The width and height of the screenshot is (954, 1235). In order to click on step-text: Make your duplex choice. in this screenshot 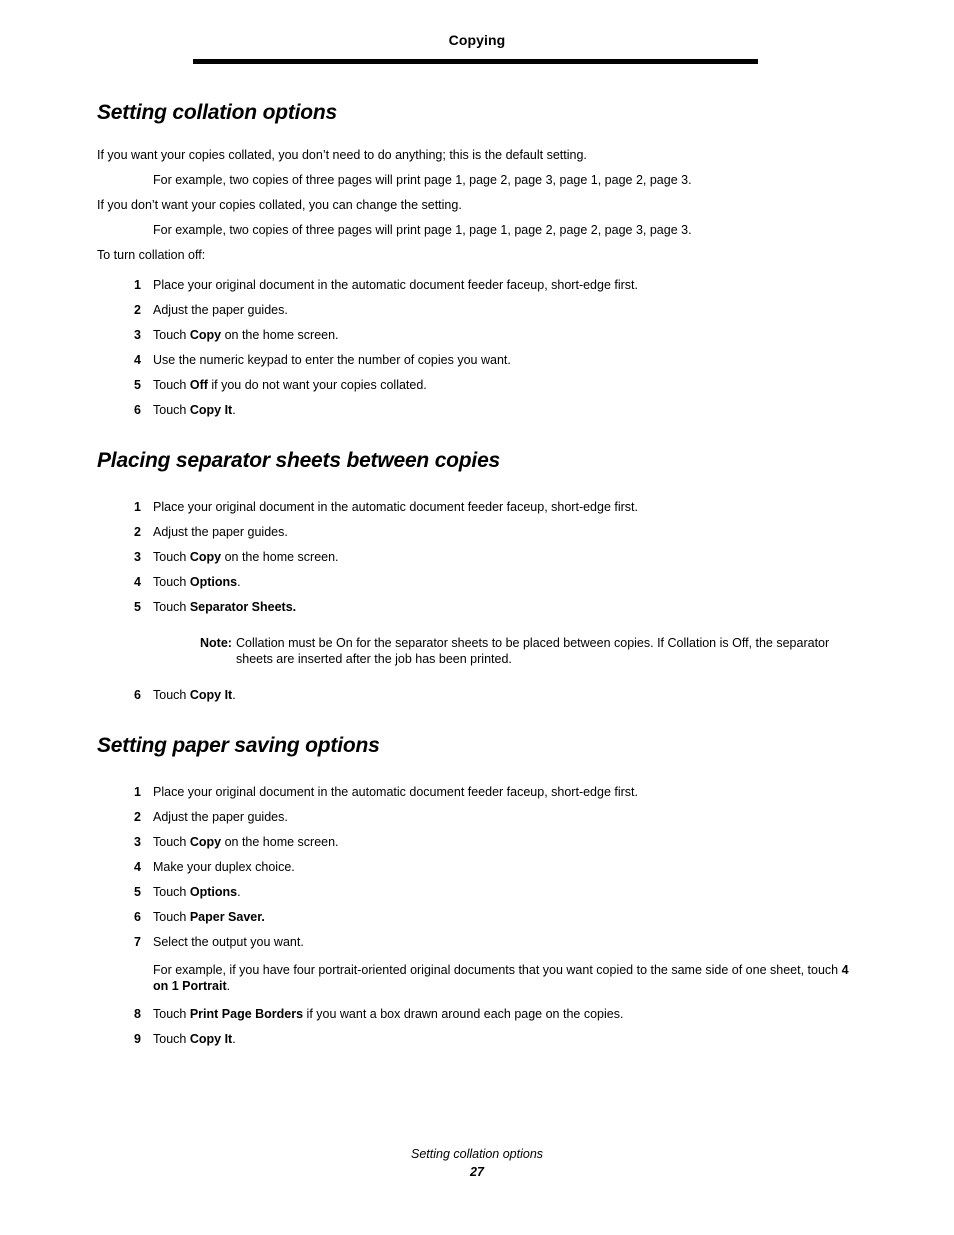, I will do `click(224, 867)`.